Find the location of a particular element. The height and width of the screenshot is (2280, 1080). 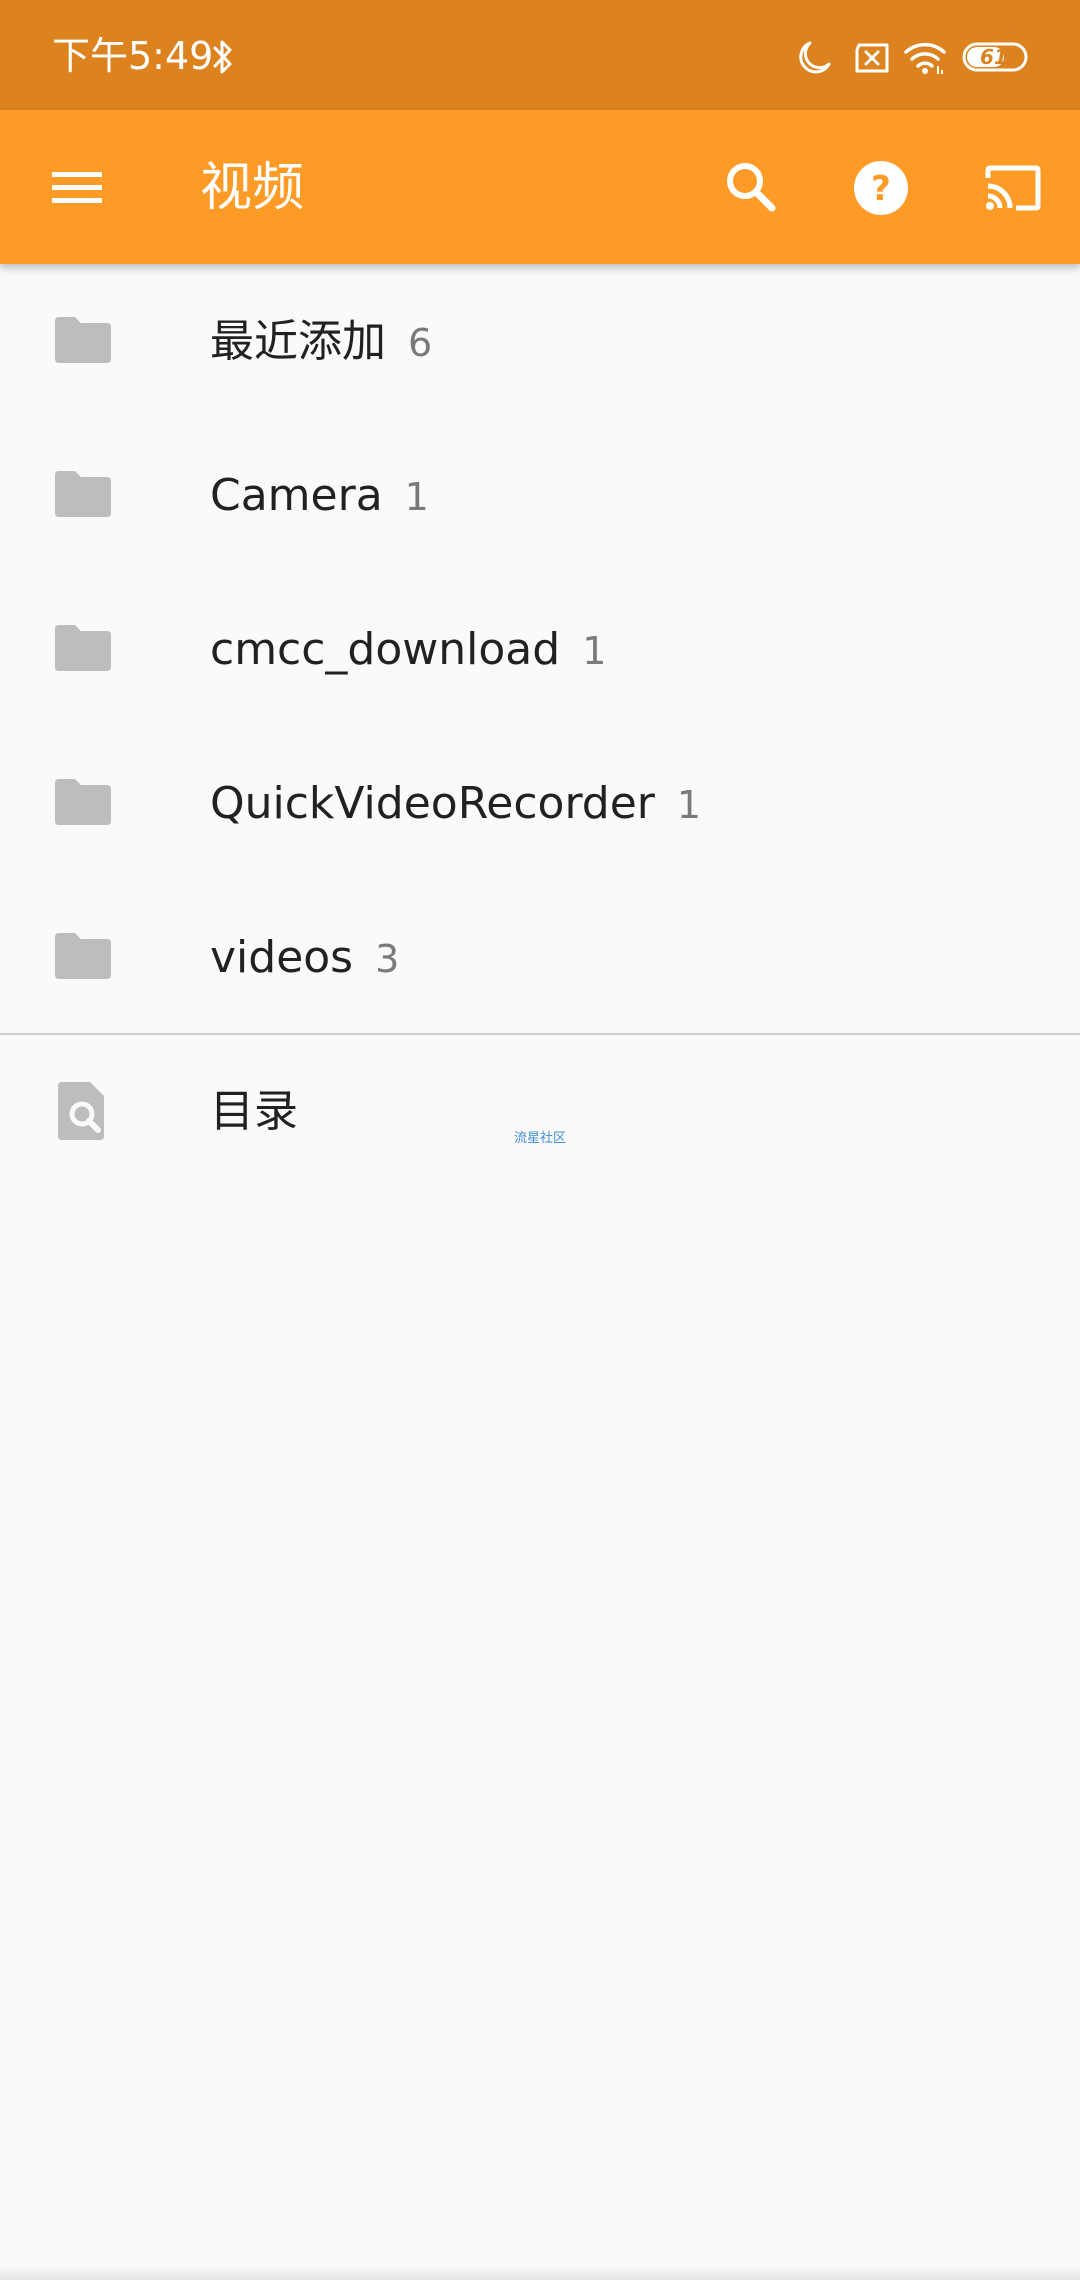

file-search-icon is located at coordinates (81, 1111).